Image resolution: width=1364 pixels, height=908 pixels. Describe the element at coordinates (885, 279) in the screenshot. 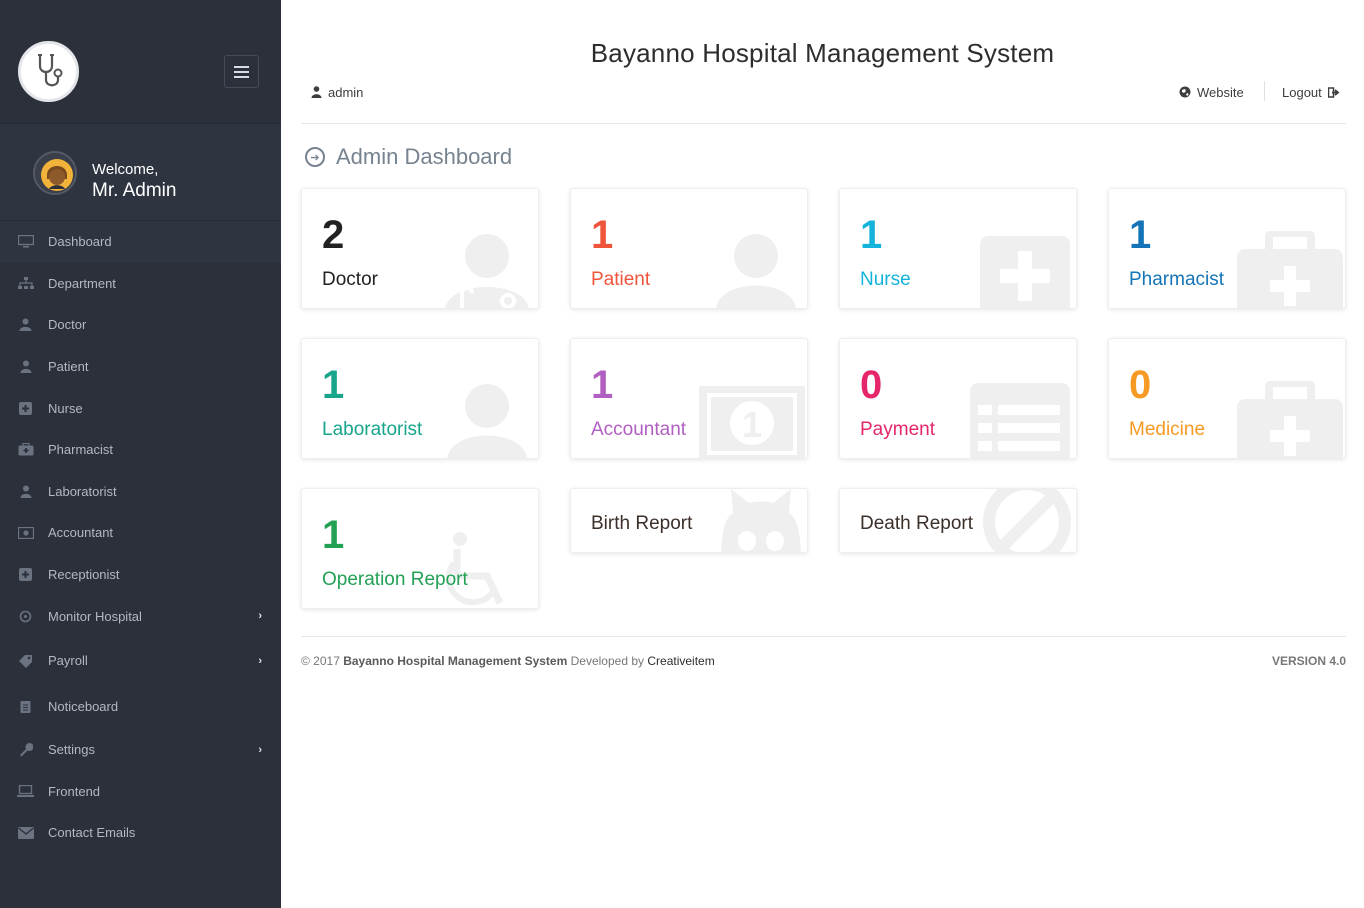

I see `card-label: Nurse` at that location.